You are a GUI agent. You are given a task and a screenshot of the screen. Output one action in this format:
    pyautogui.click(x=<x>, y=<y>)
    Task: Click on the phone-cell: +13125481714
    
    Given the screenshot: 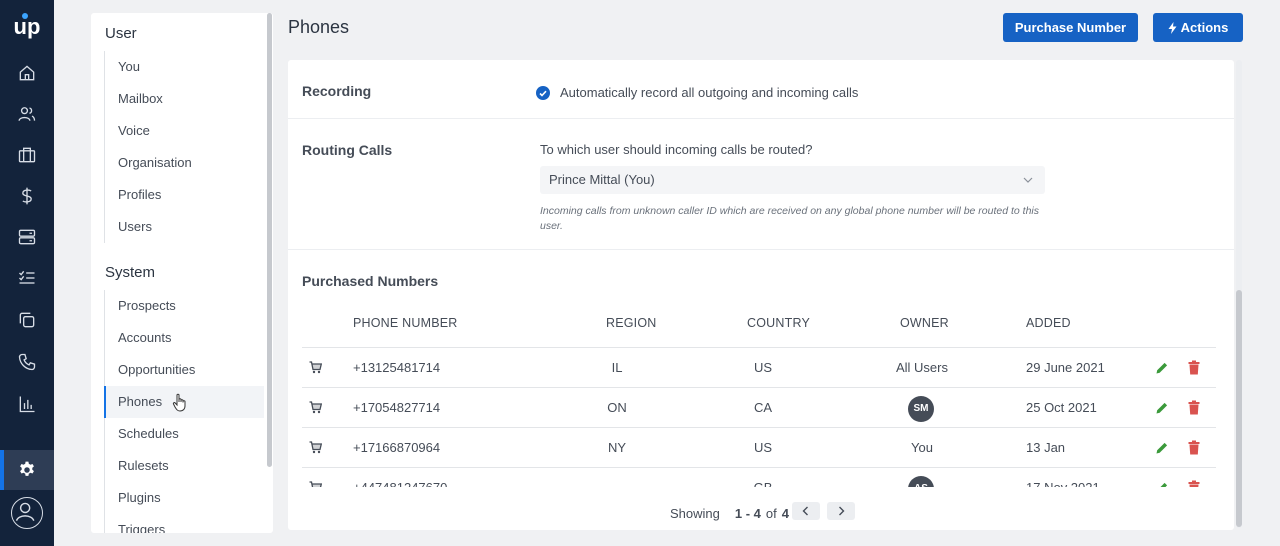 What is the action you would take?
    pyautogui.click(x=397, y=367)
    